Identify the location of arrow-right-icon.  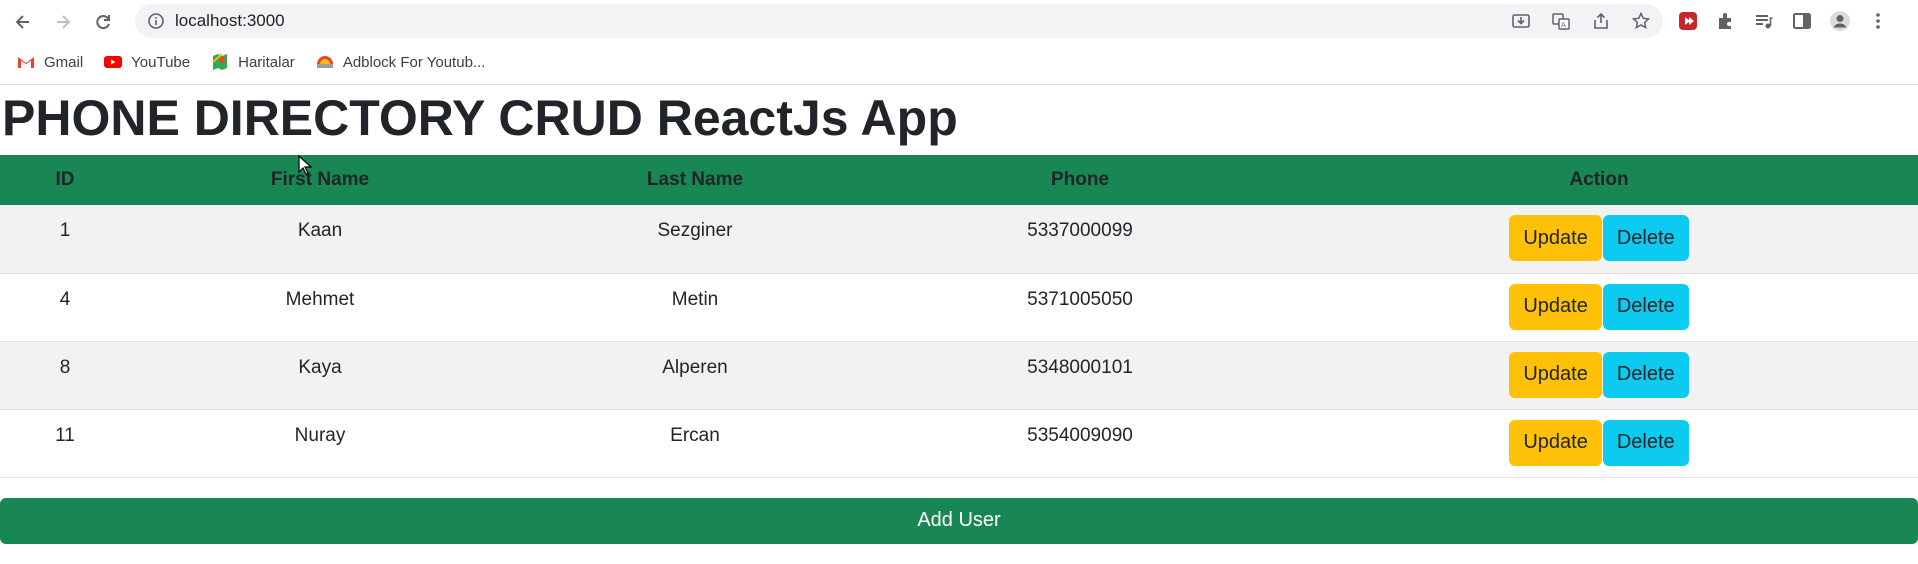
(64, 21).